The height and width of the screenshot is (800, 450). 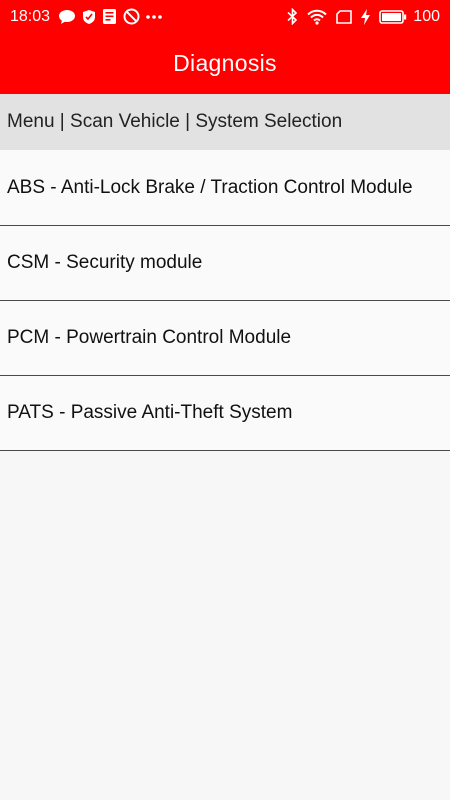 I want to click on status-bar: 18:03 100, so click(x=225, y=16).